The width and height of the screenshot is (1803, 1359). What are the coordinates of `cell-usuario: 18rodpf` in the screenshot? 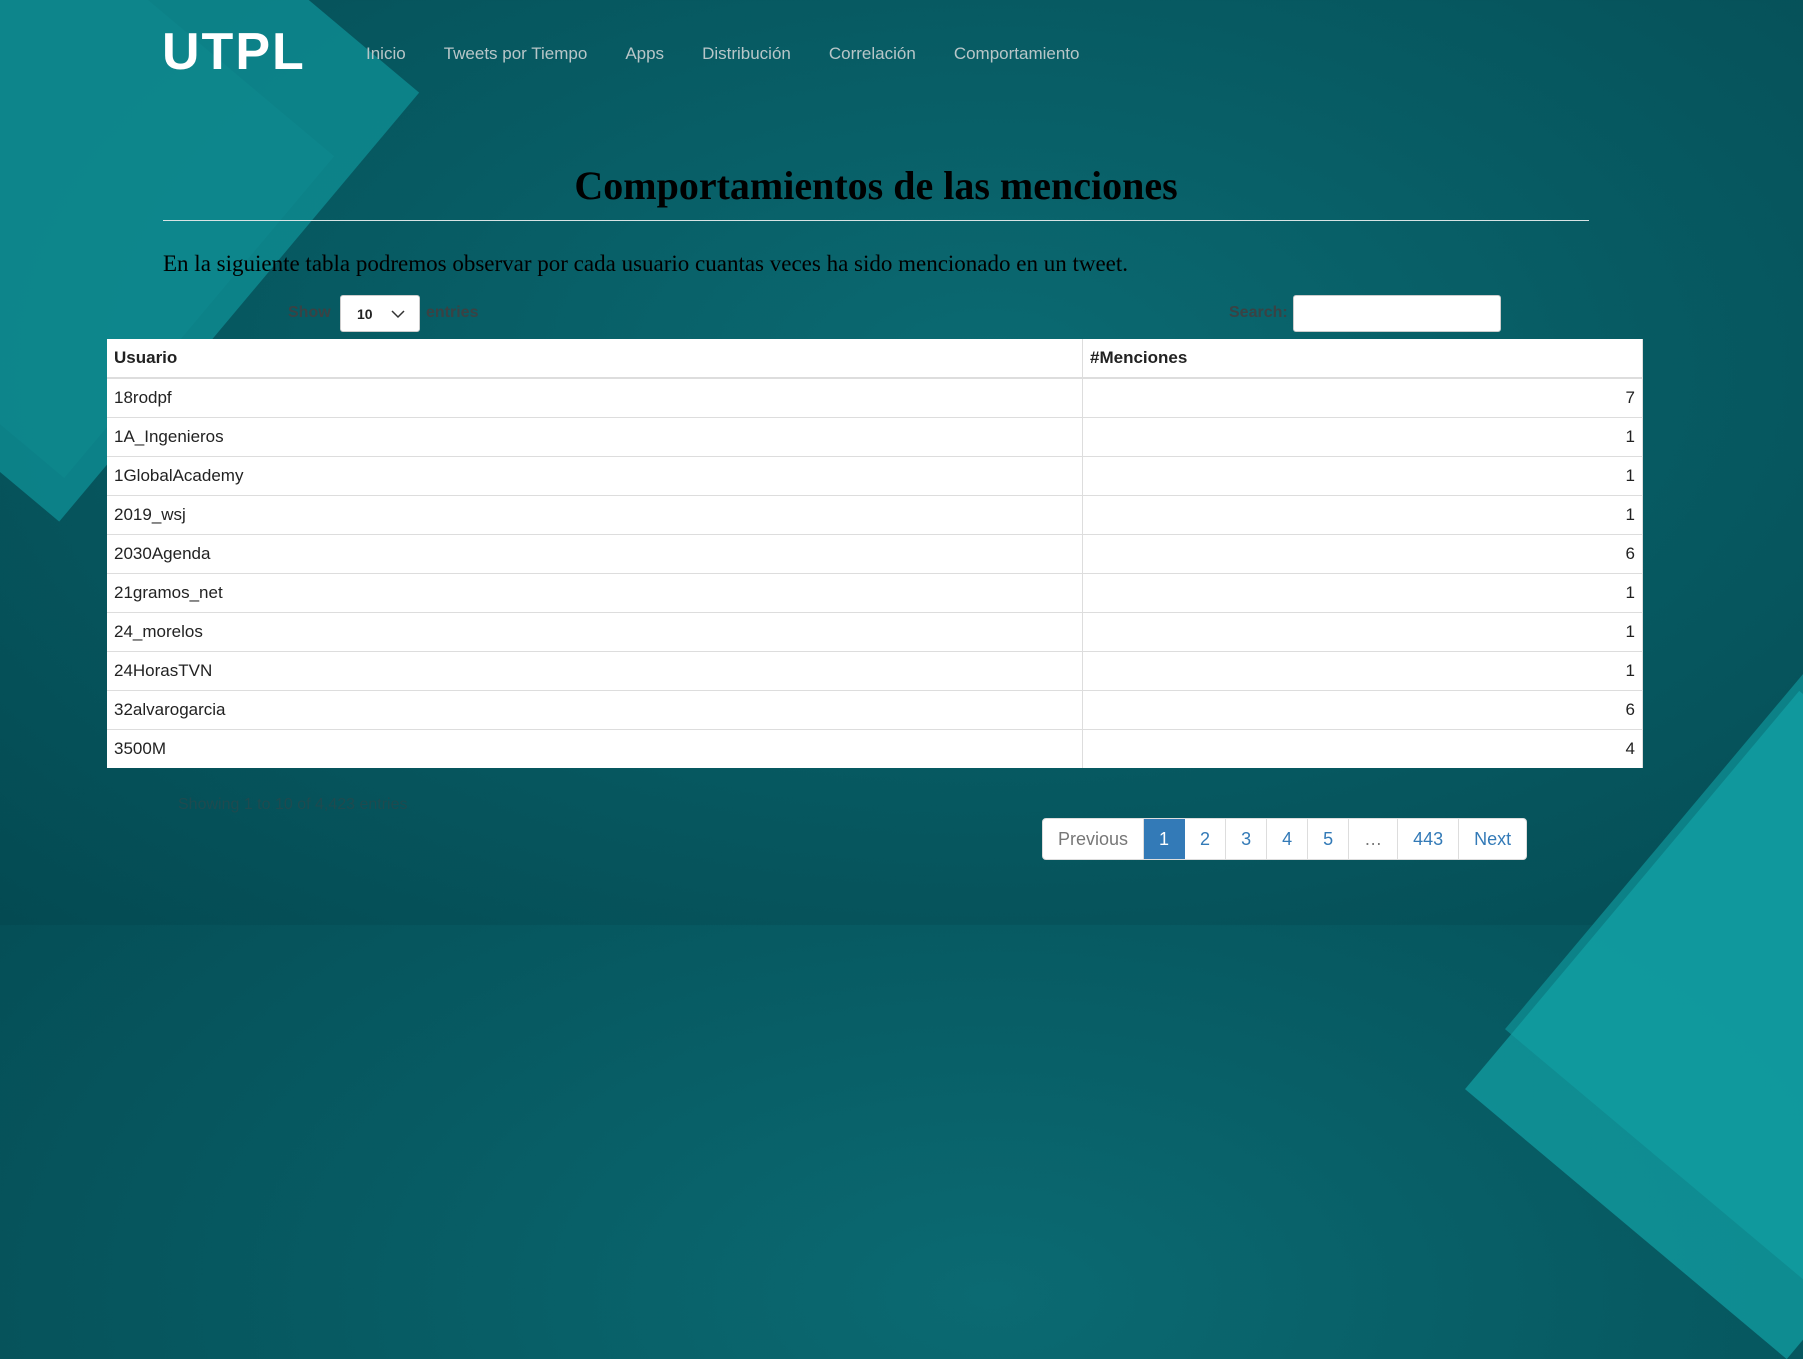 It's located at (595, 397).